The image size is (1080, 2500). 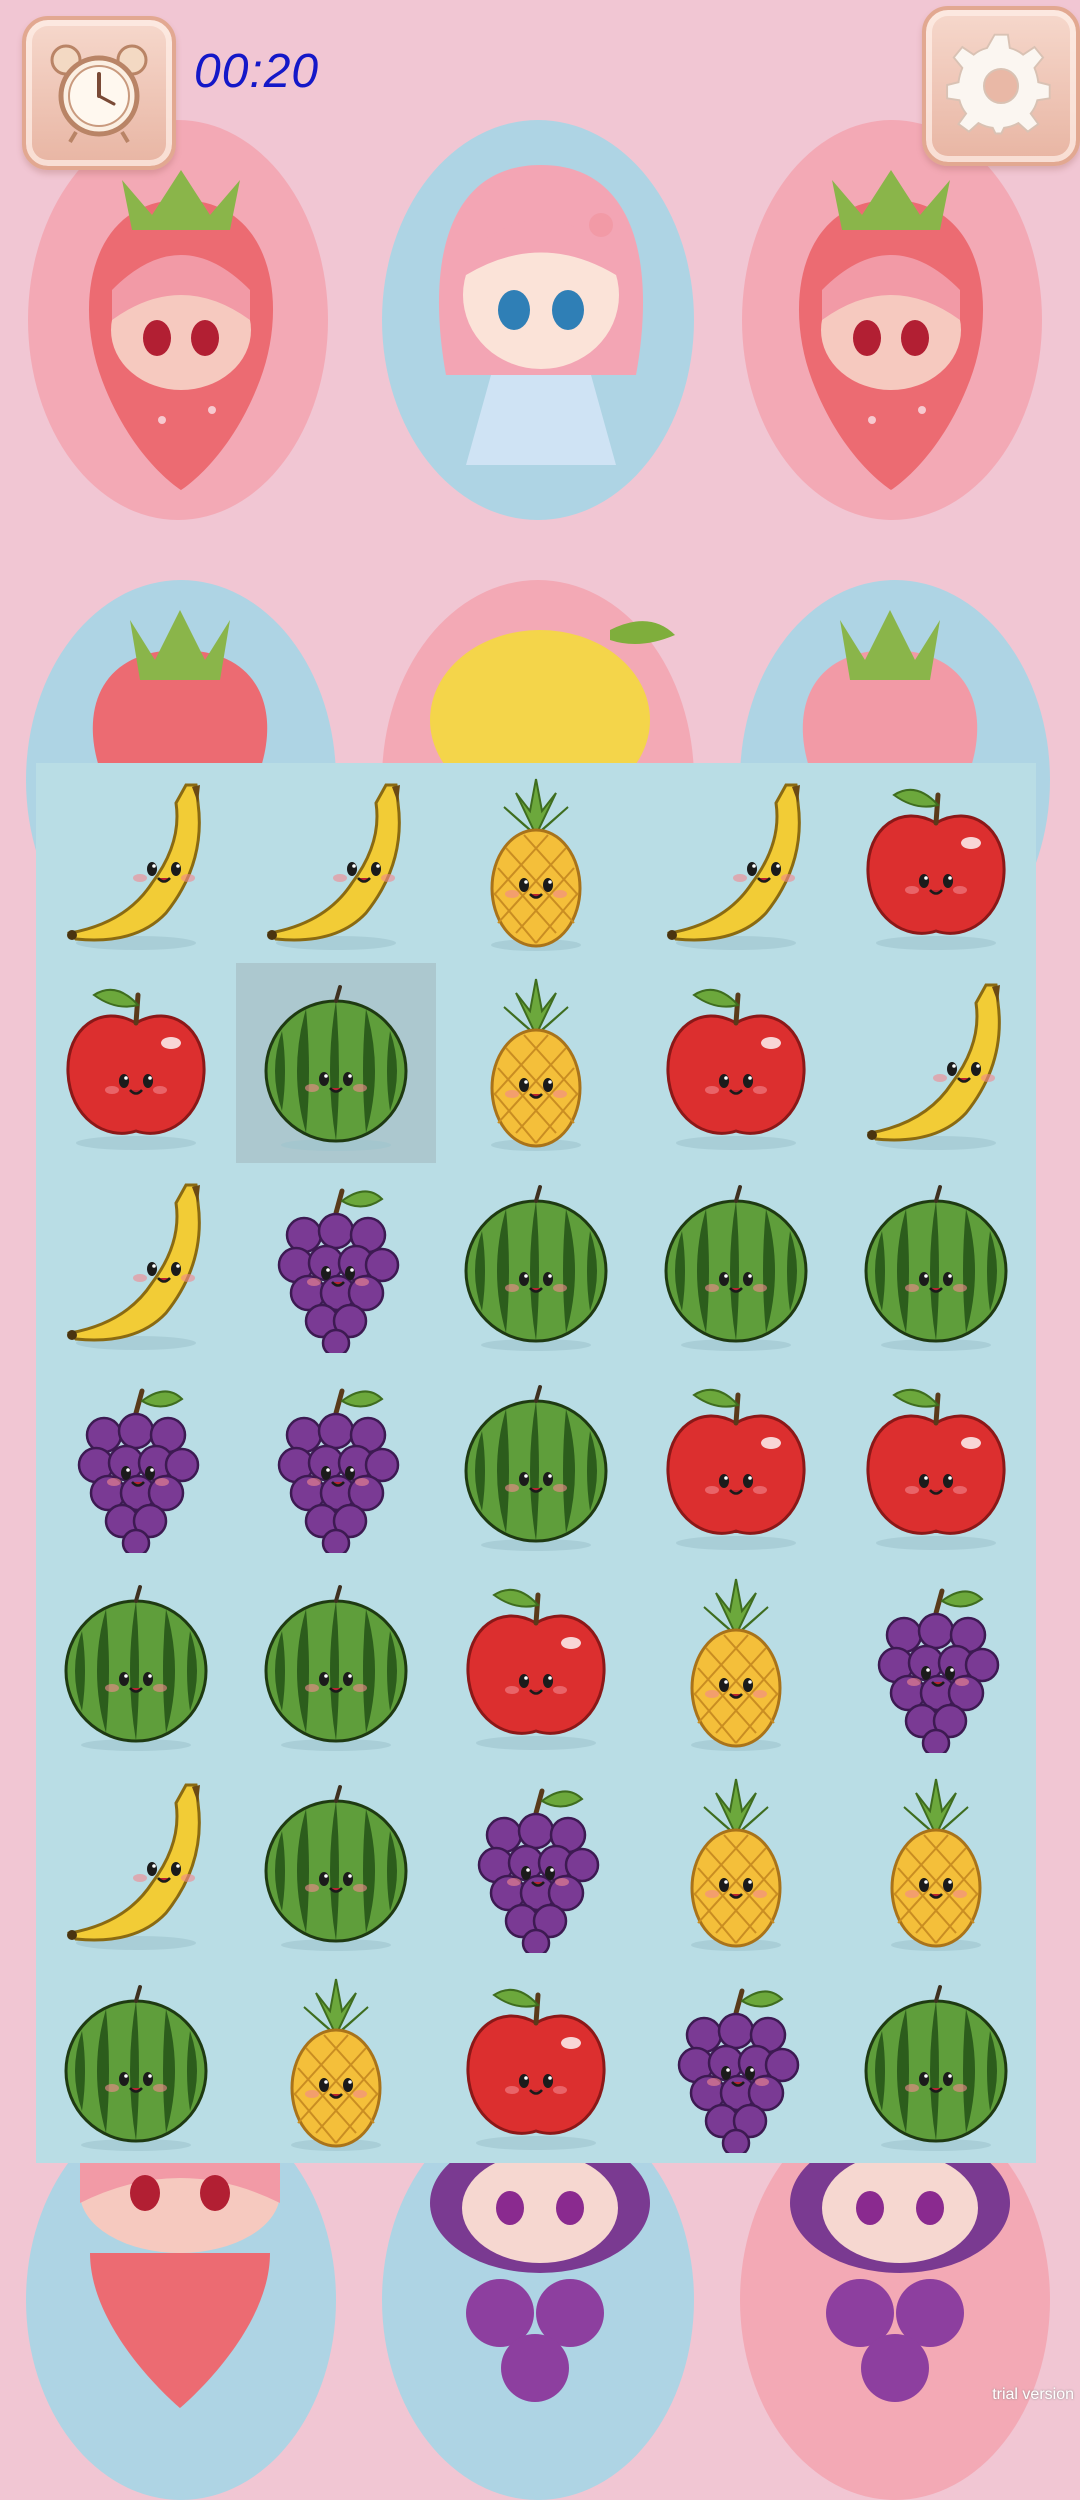 I want to click on bg-lemon-top, so click(x=552, y=695).